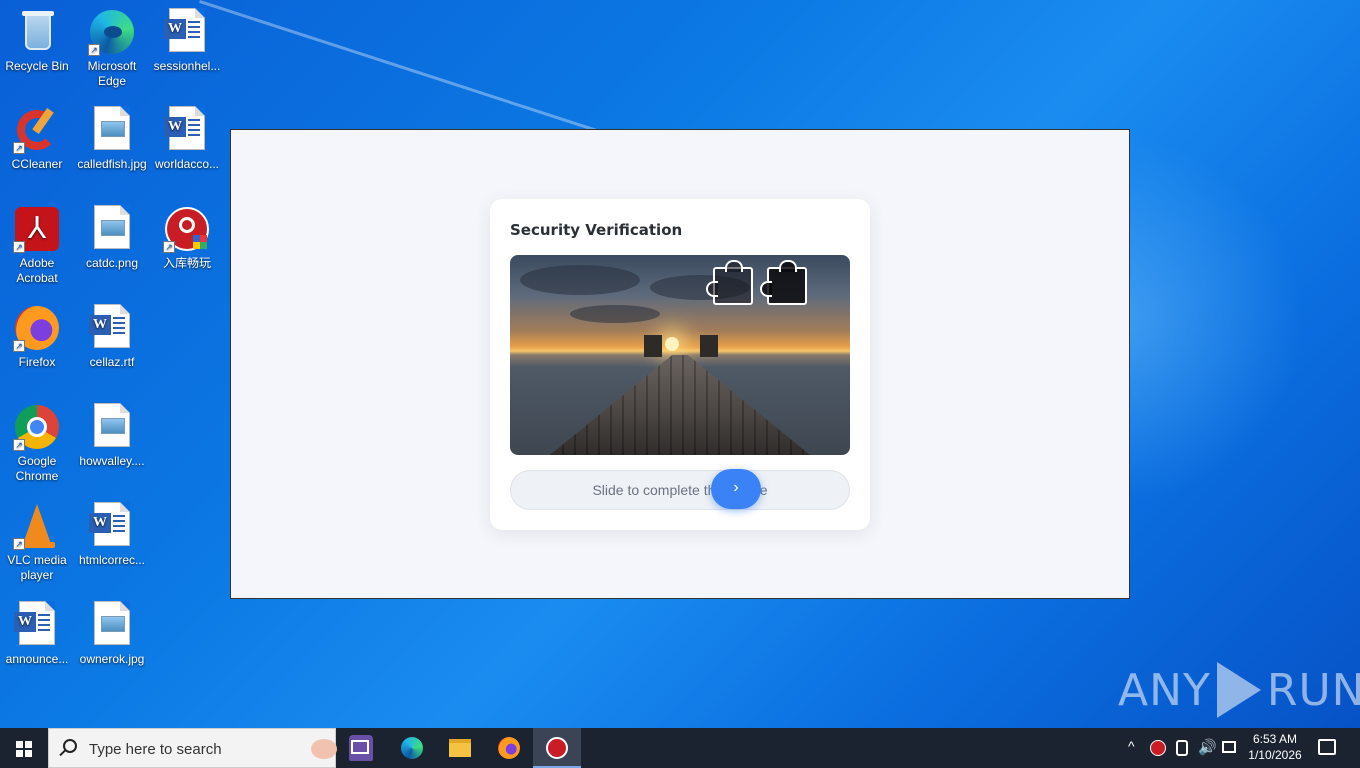 The height and width of the screenshot is (768, 1360). I want to click on slider-instruction: Slide to complete the puzzle, so click(680, 490).